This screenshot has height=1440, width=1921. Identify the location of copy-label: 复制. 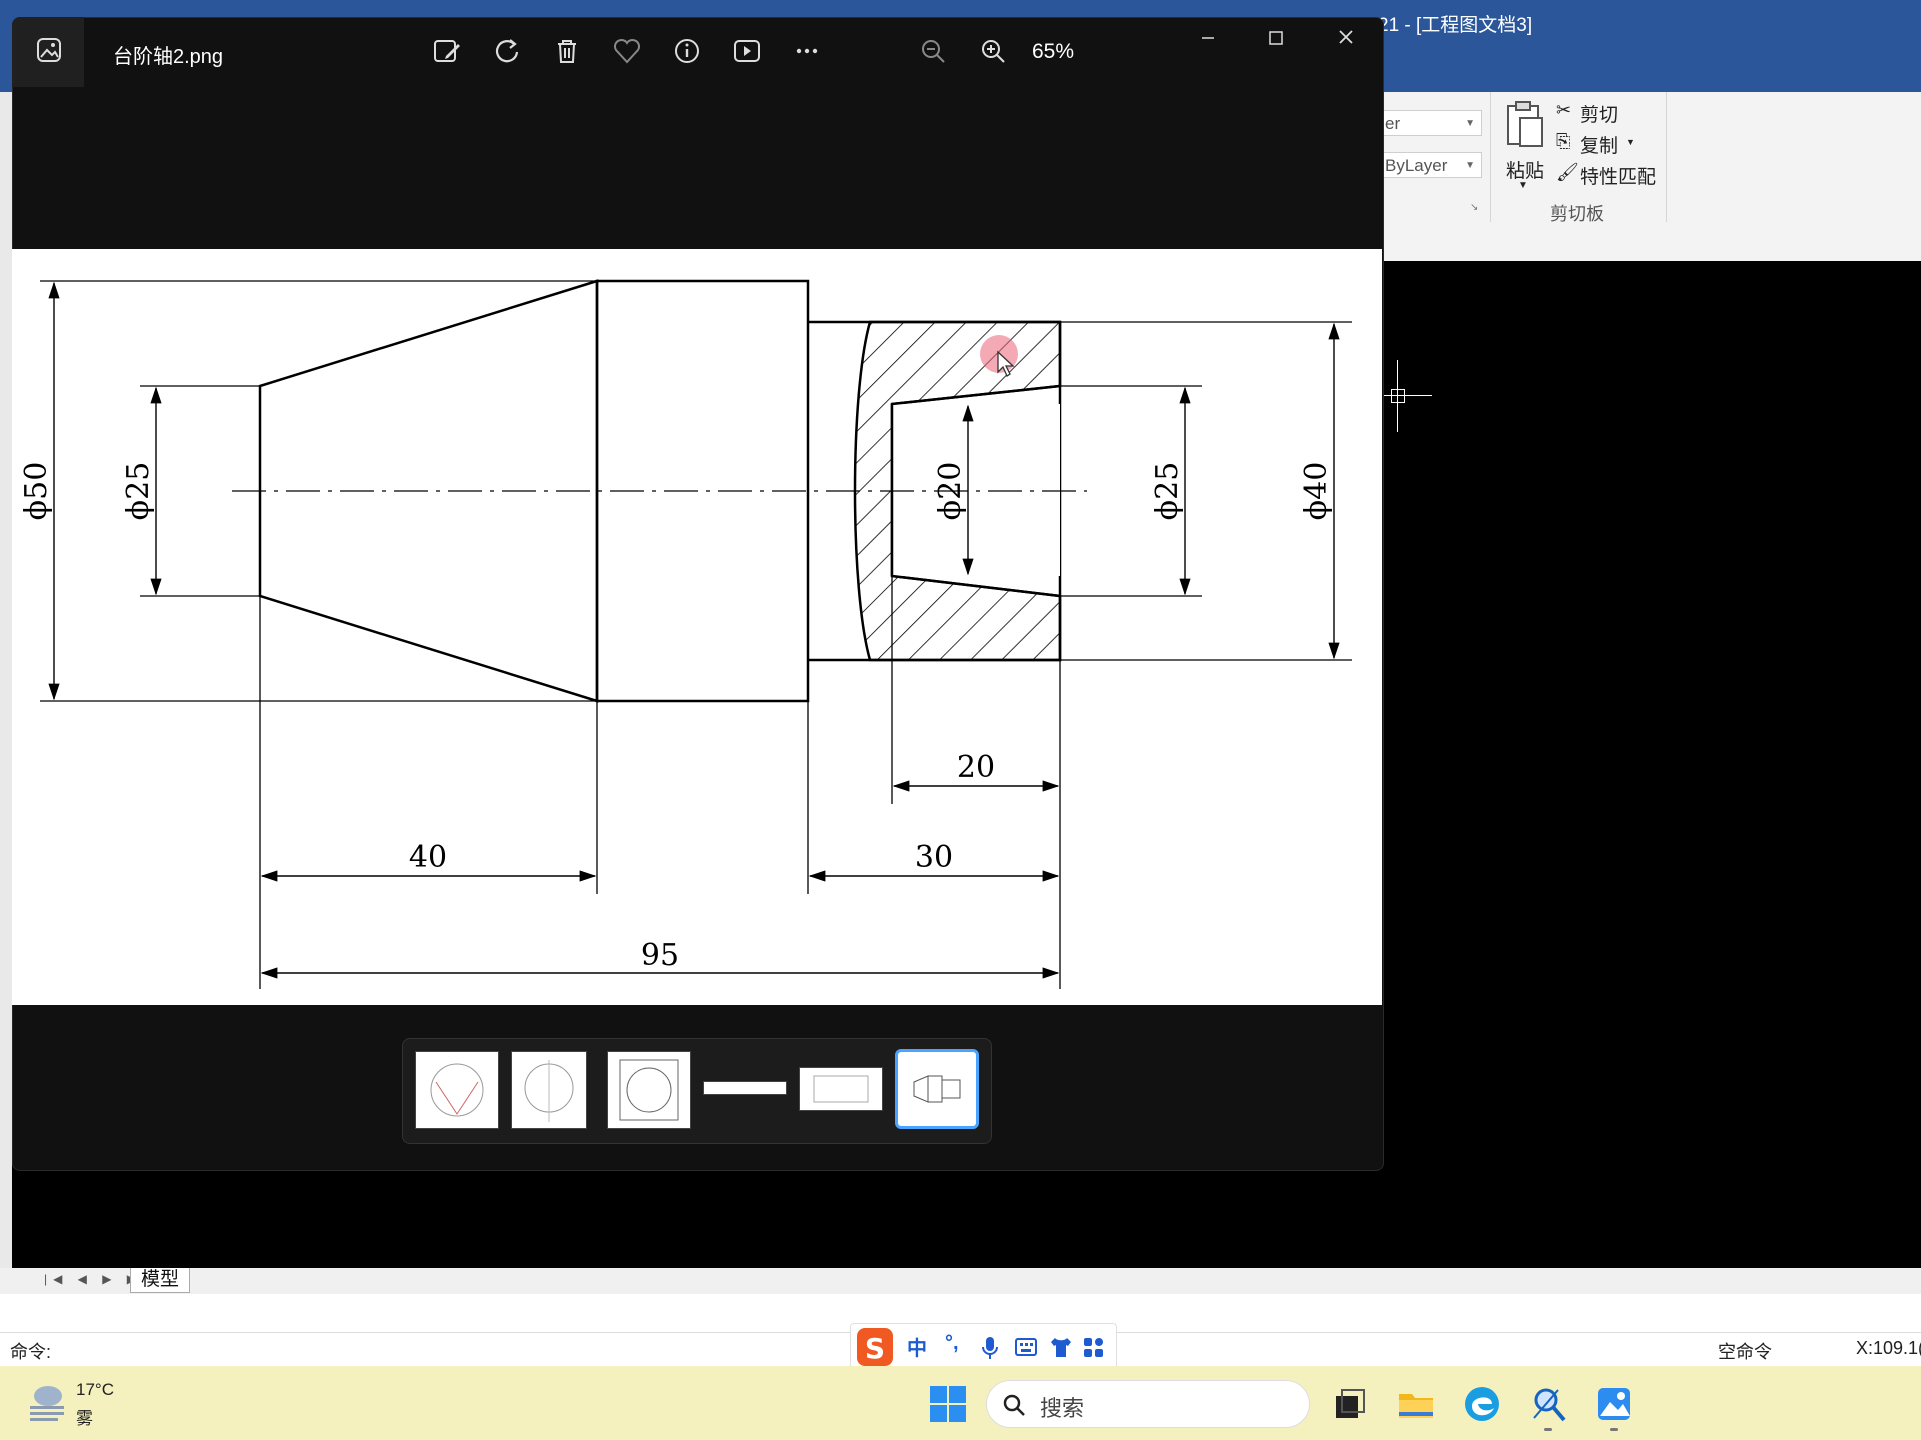
(1599, 146).